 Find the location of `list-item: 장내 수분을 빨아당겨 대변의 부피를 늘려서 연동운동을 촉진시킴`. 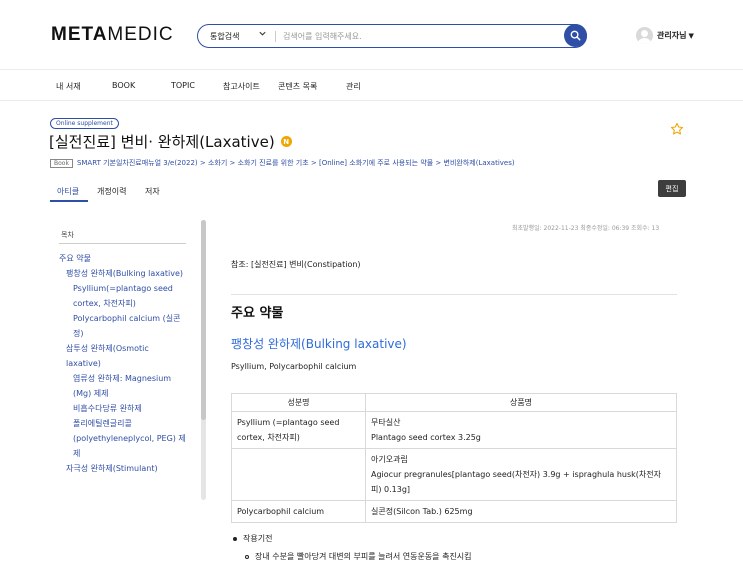

list-item: 장내 수분을 빨아당겨 대변의 부피를 늘려서 연동운동을 촉진시킴 is located at coordinates (358, 556).